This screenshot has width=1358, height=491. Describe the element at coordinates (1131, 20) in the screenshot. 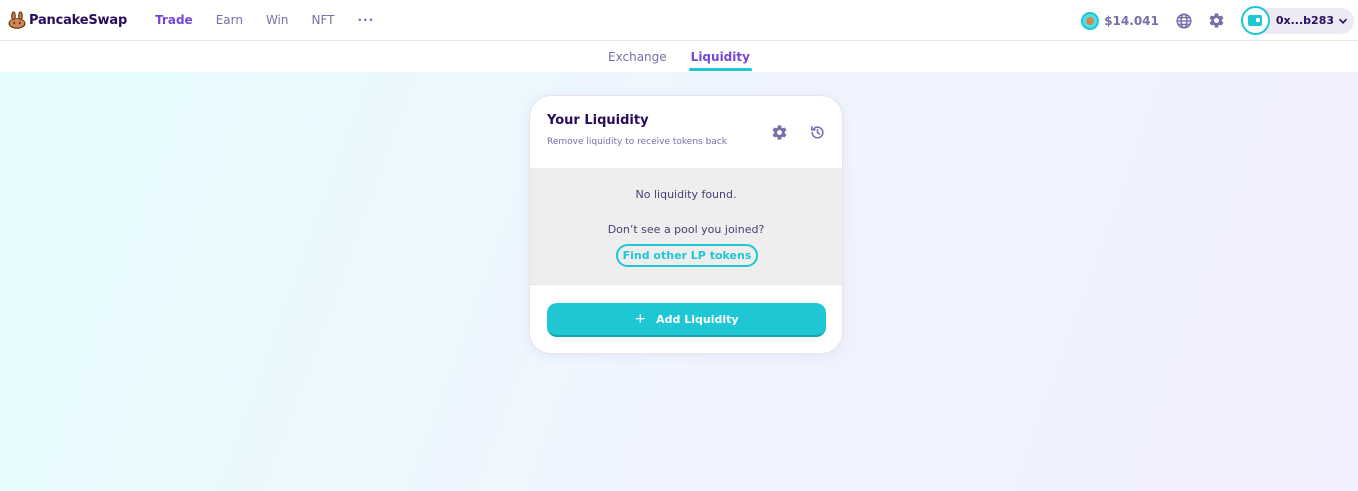

I see `cake-price-value: $14.041` at that location.